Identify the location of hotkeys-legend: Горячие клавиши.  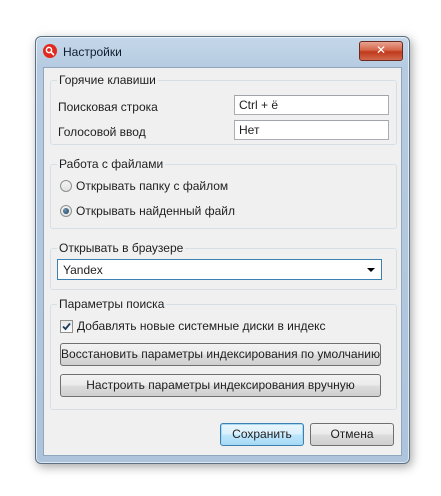
(107, 80).